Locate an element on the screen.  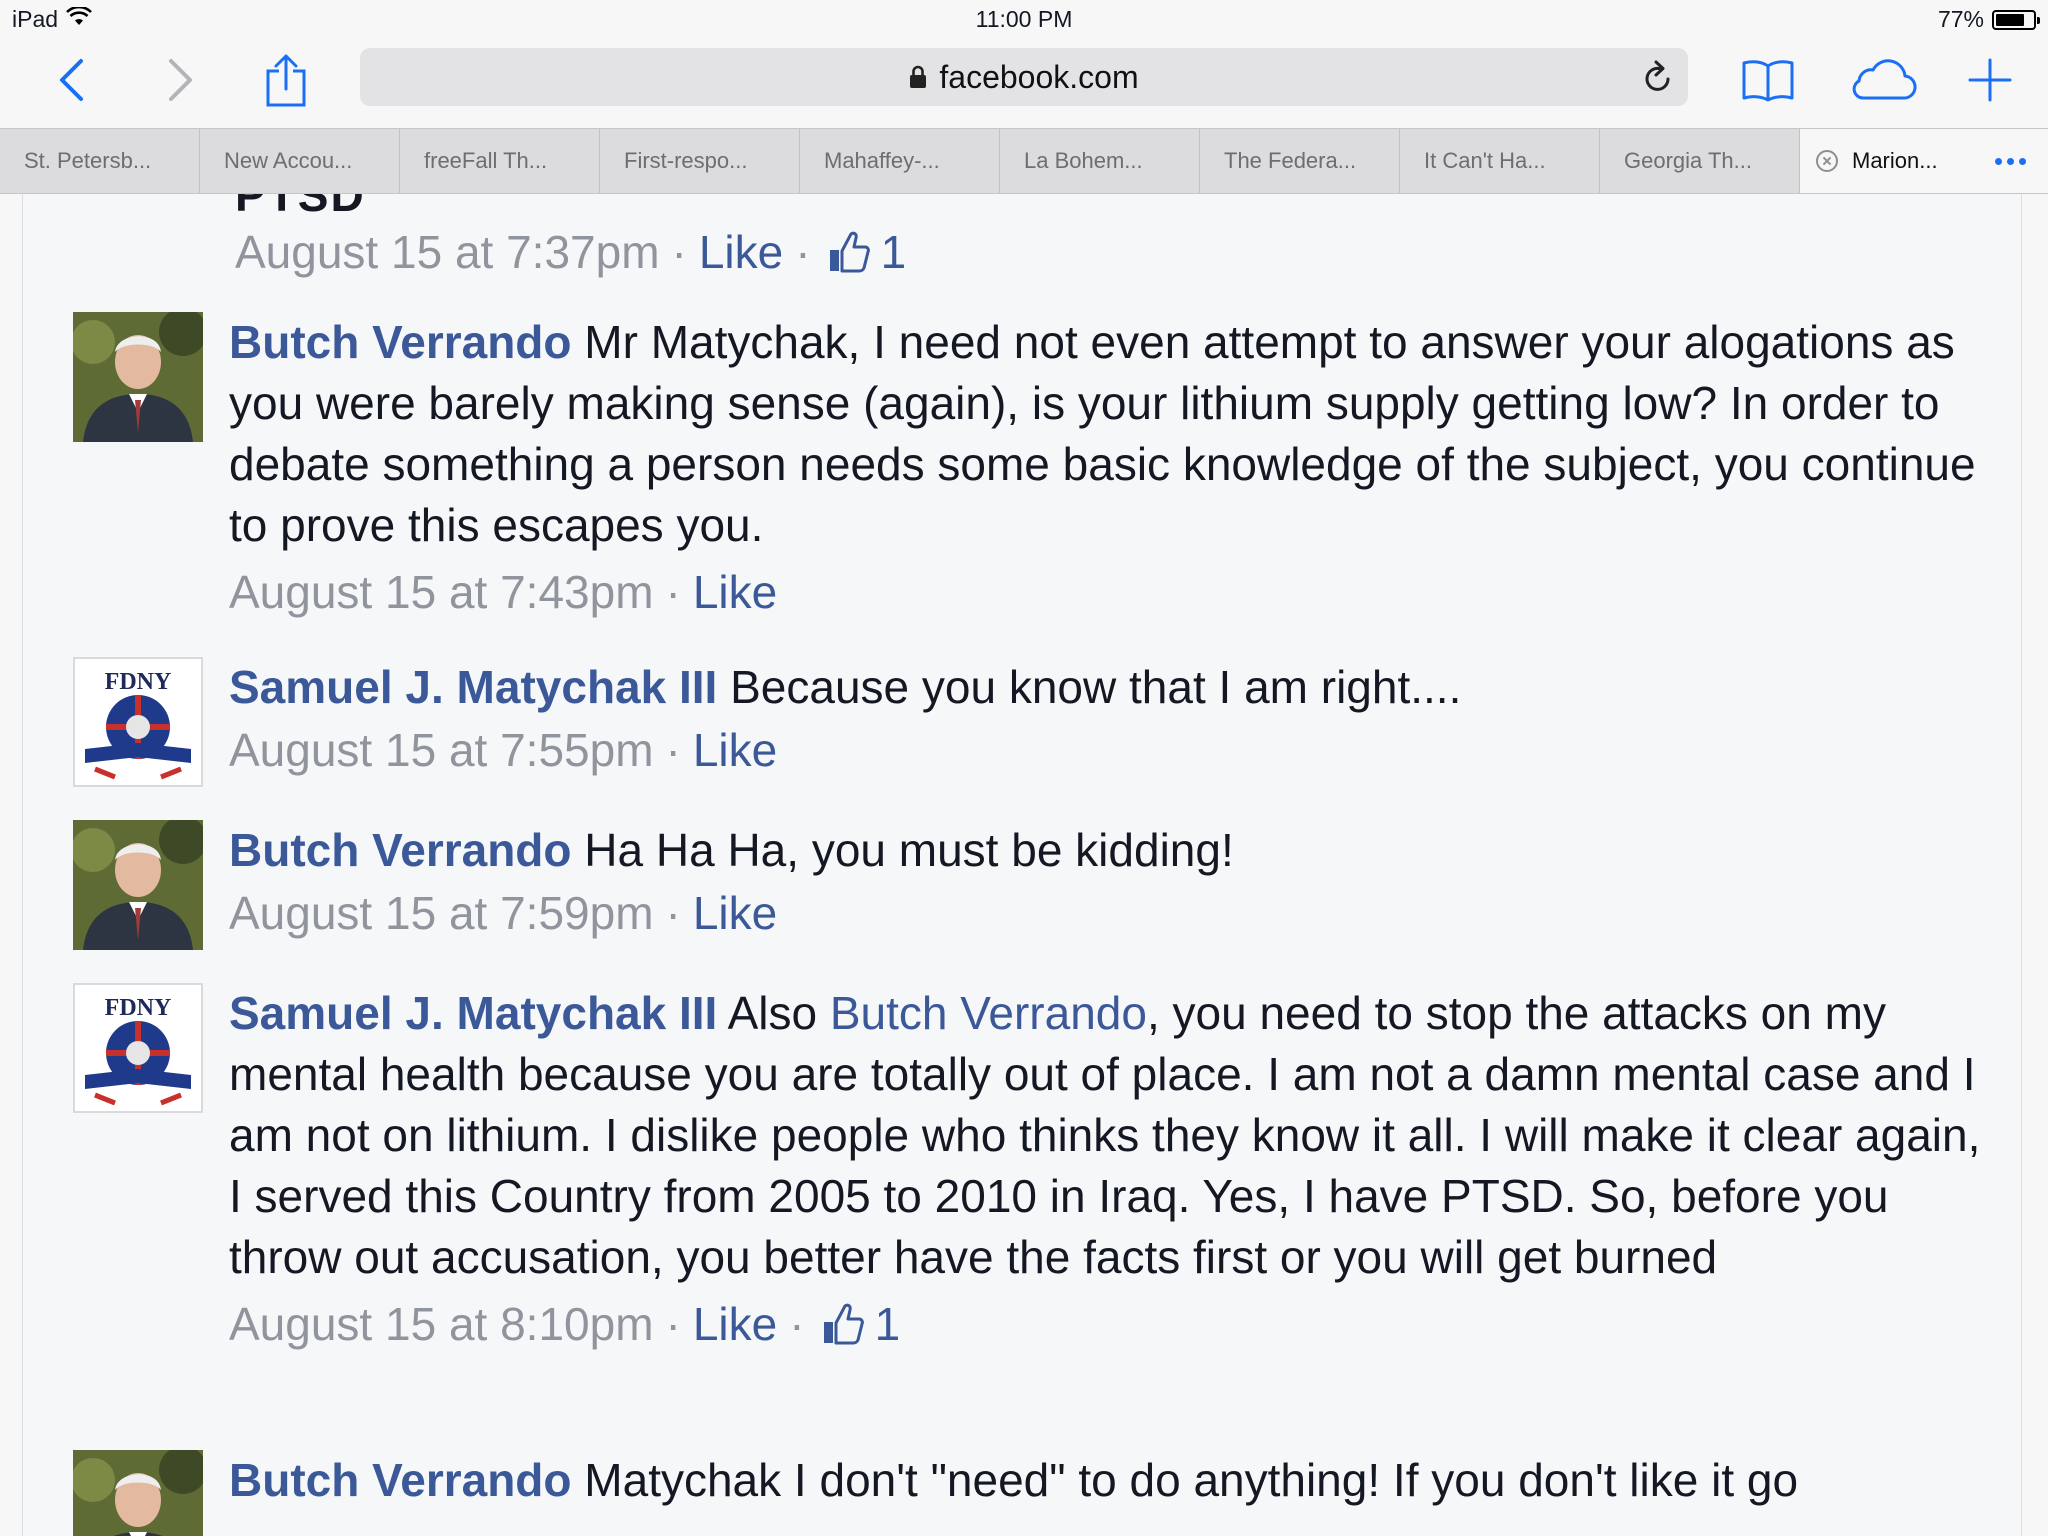
more-tabs-button is located at coordinates (2010, 161).